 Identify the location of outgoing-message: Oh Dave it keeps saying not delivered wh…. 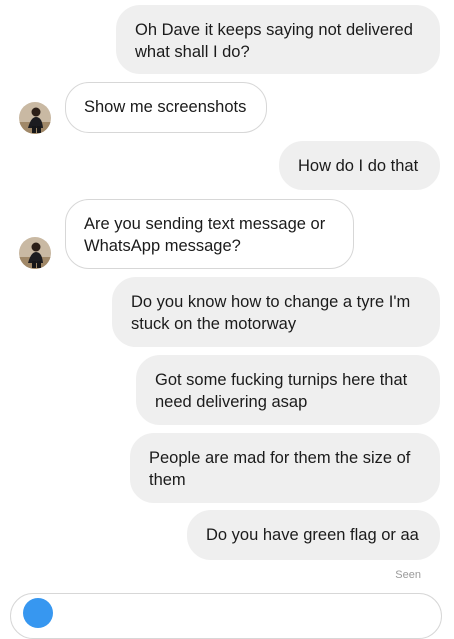
(278, 39).